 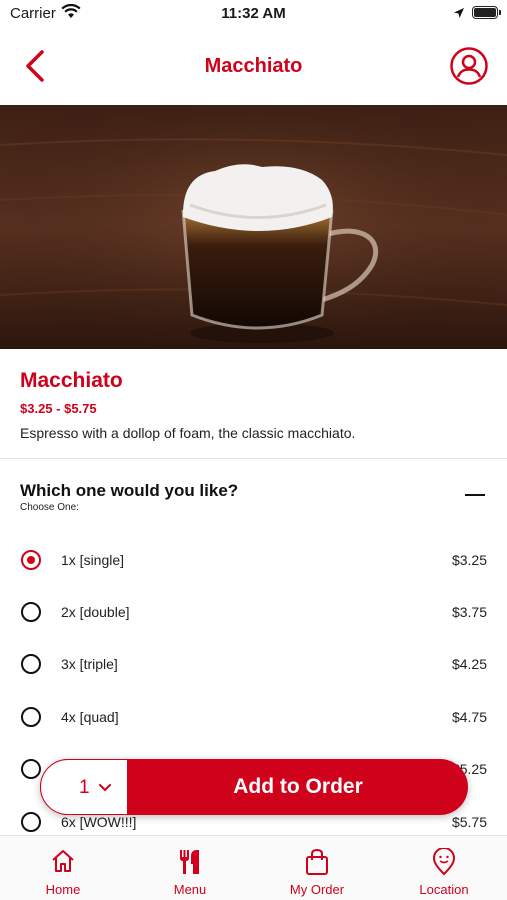 I want to click on option-label: 6x [WOW!!!], so click(x=99, y=822).